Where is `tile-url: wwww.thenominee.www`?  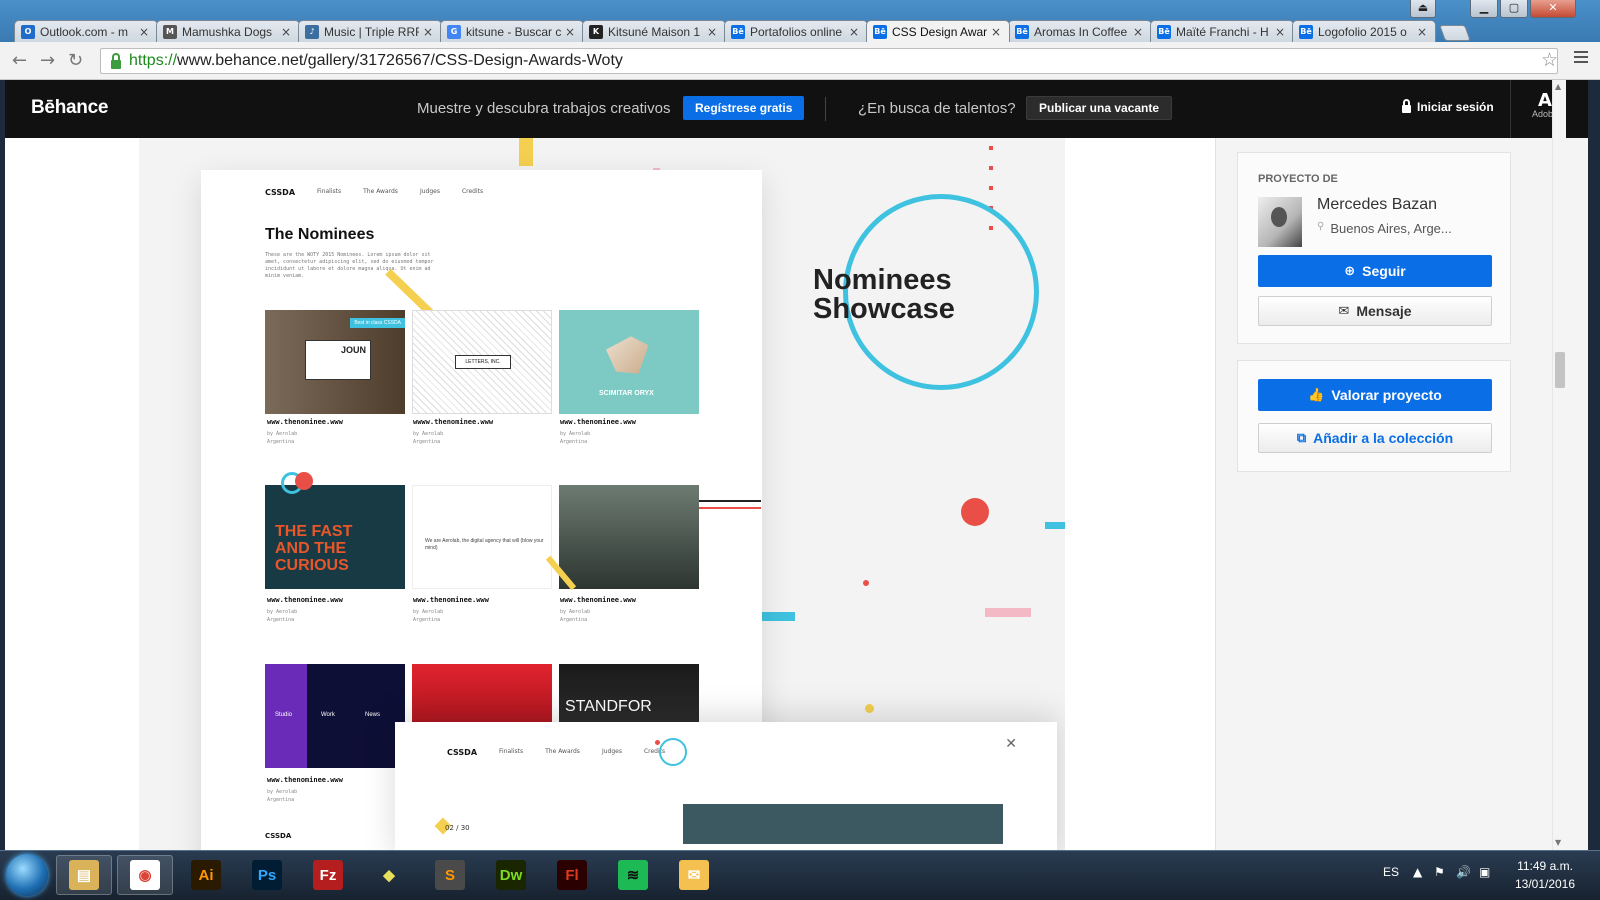
tile-url: wwww.thenominee.www is located at coordinates (453, 422).